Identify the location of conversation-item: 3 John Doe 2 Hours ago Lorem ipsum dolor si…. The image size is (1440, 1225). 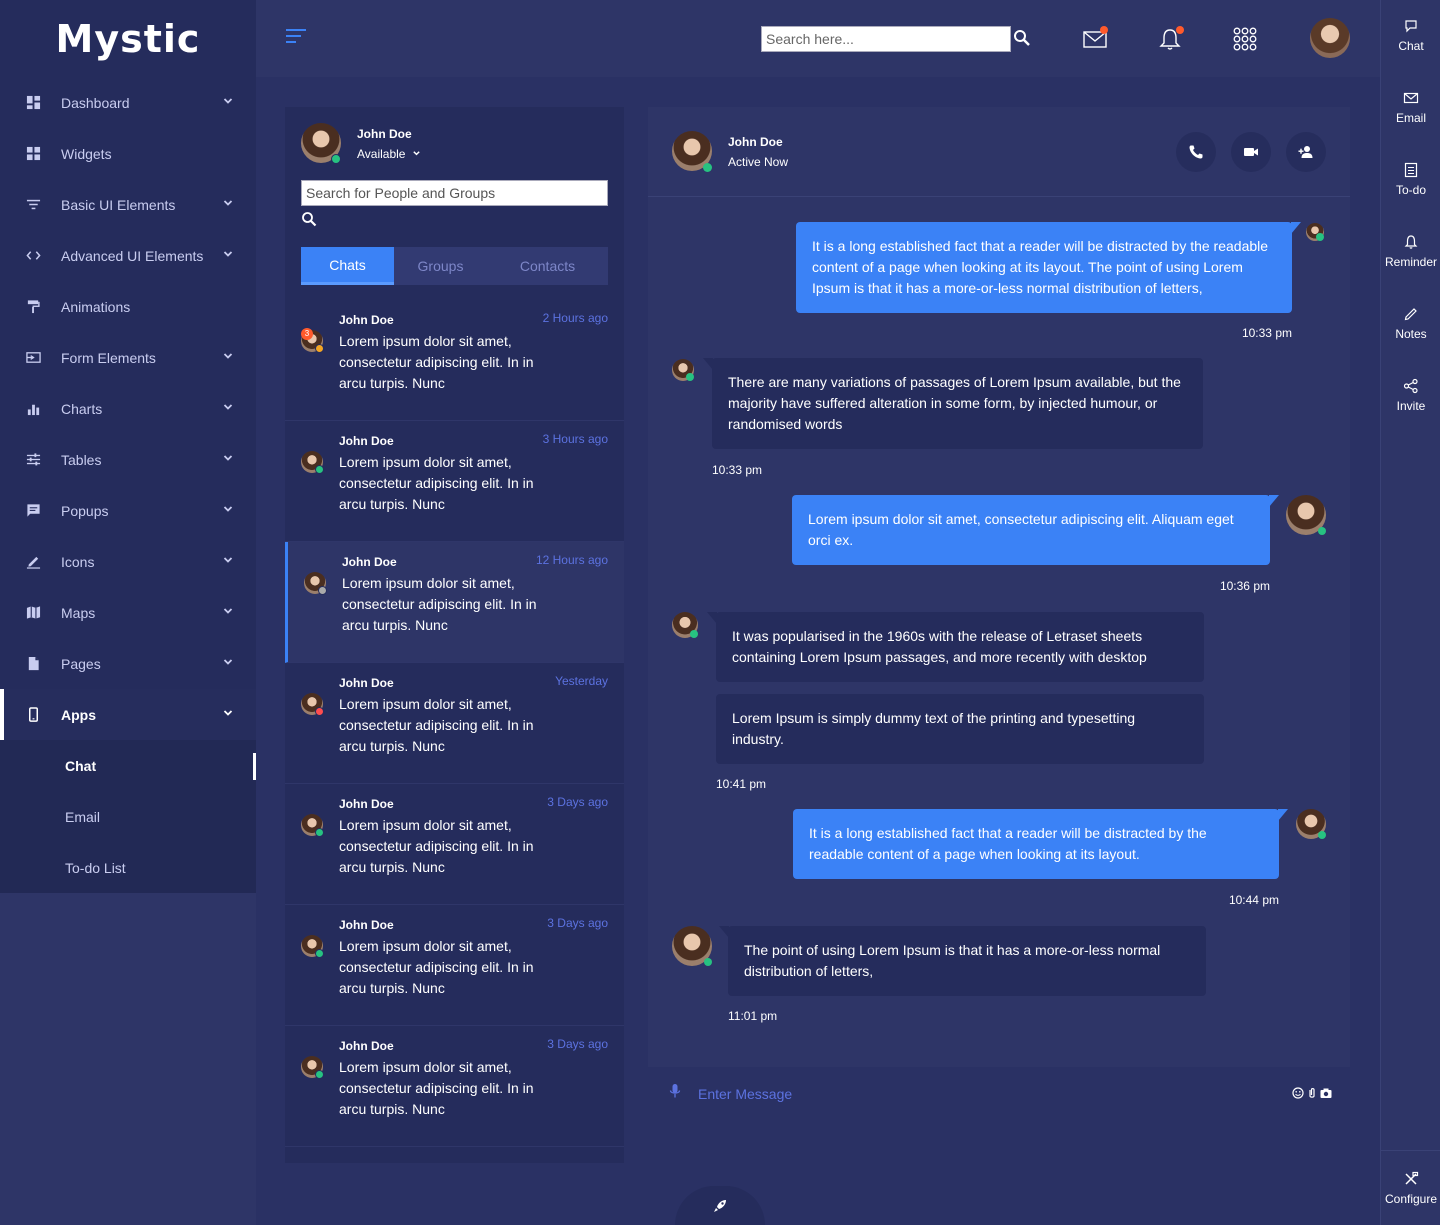
(454, 360).